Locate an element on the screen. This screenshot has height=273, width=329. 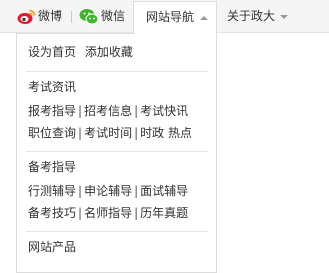
chevron-down-icon is located at coordinates (284, 17).